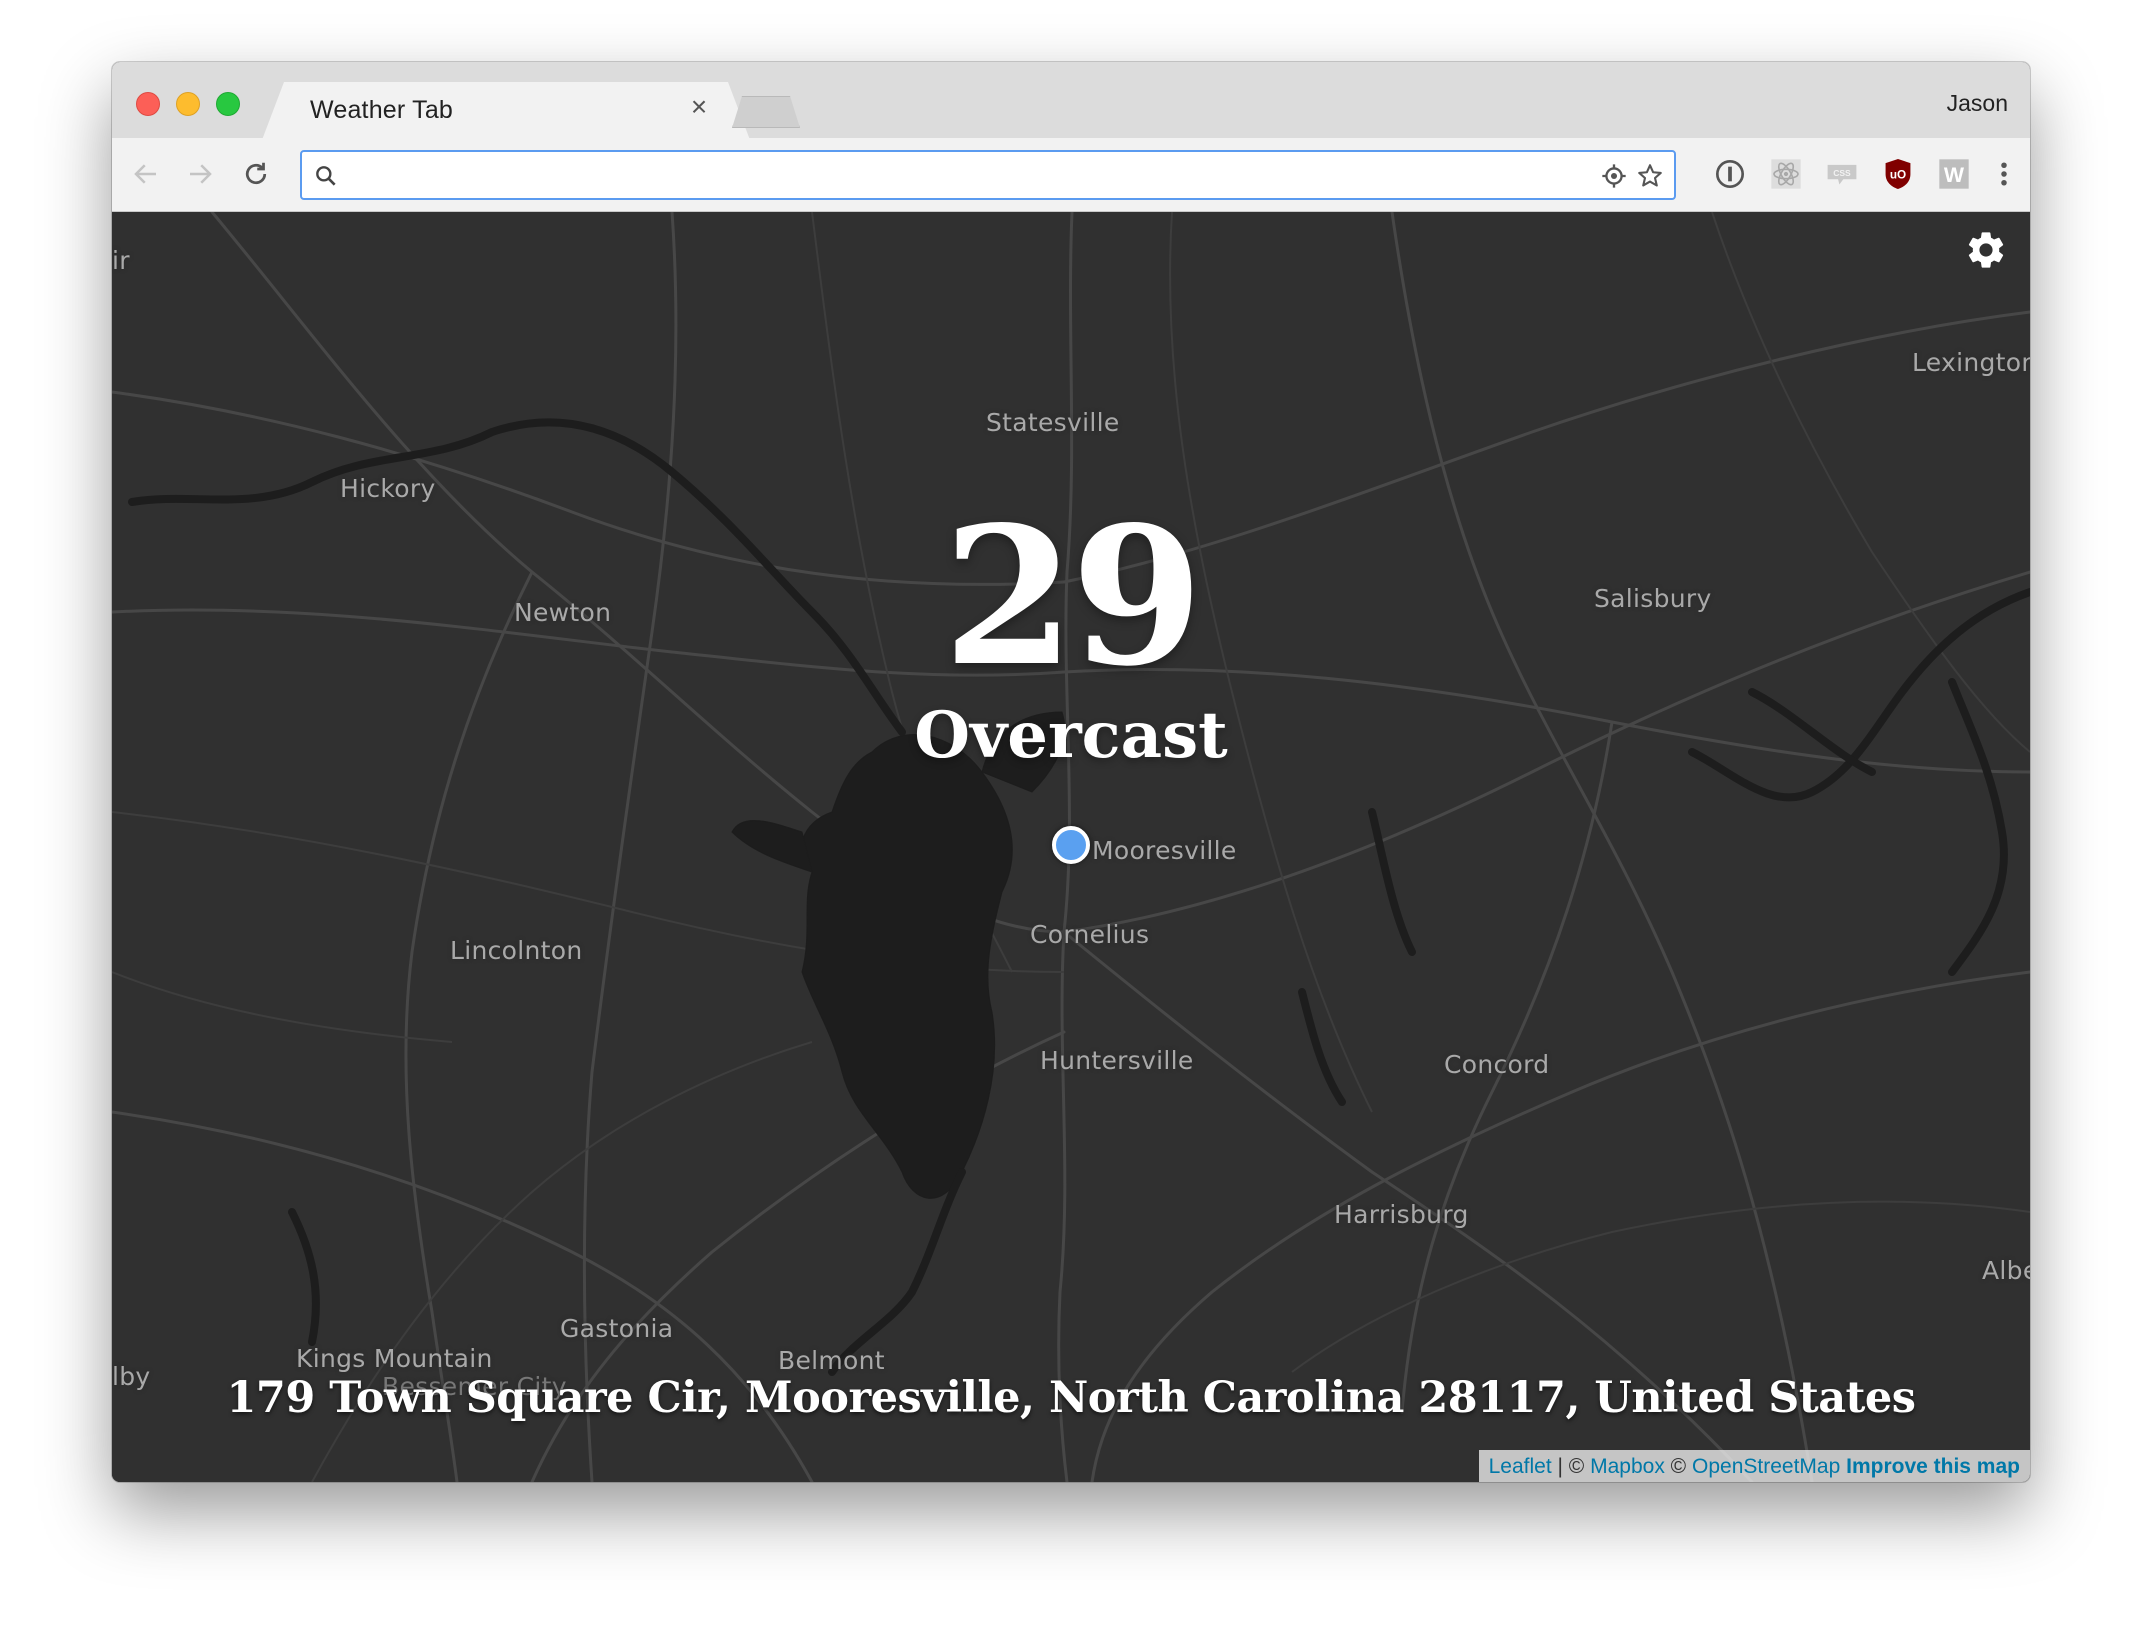  I want to click on place-concord: Concord, so click(1497, 1064).